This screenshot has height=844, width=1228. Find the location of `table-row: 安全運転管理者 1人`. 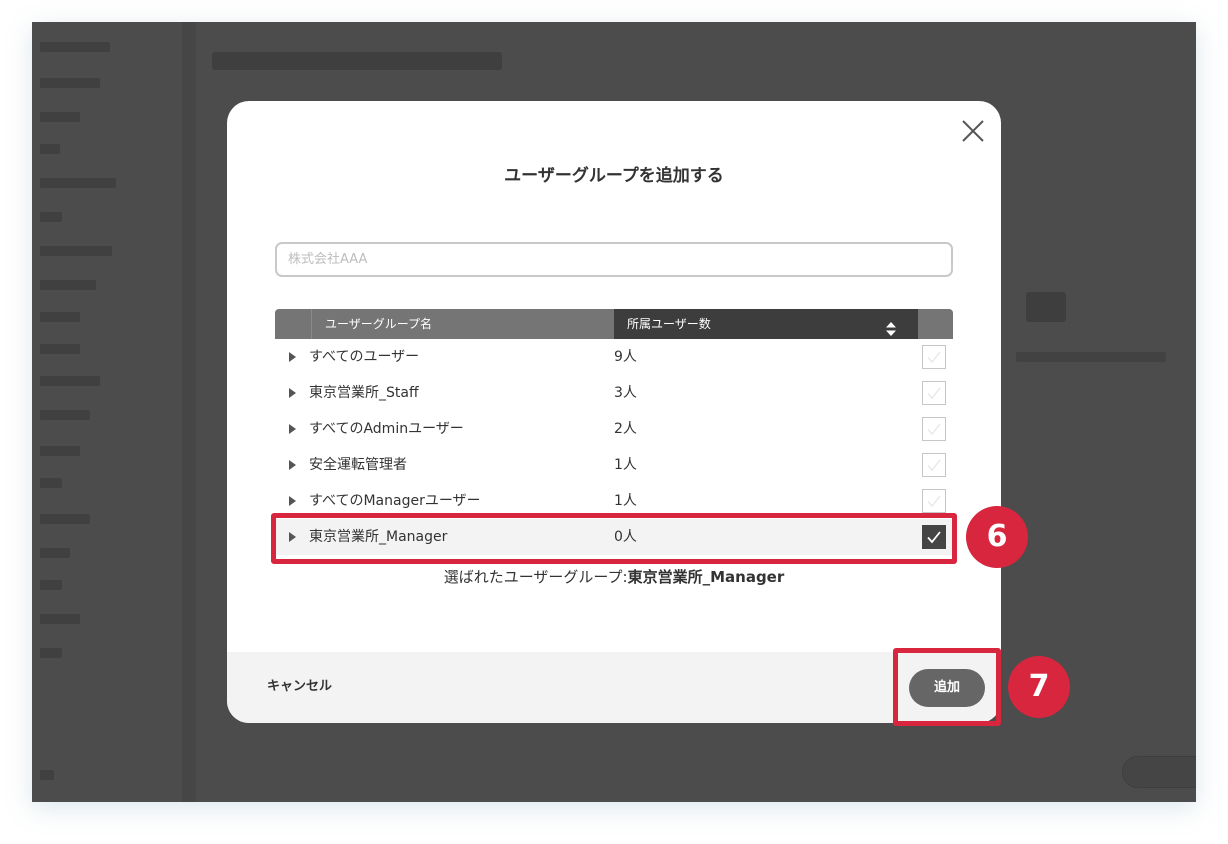

table-row: 安全運転管理者 1人 is located at coordinates (614, 465).